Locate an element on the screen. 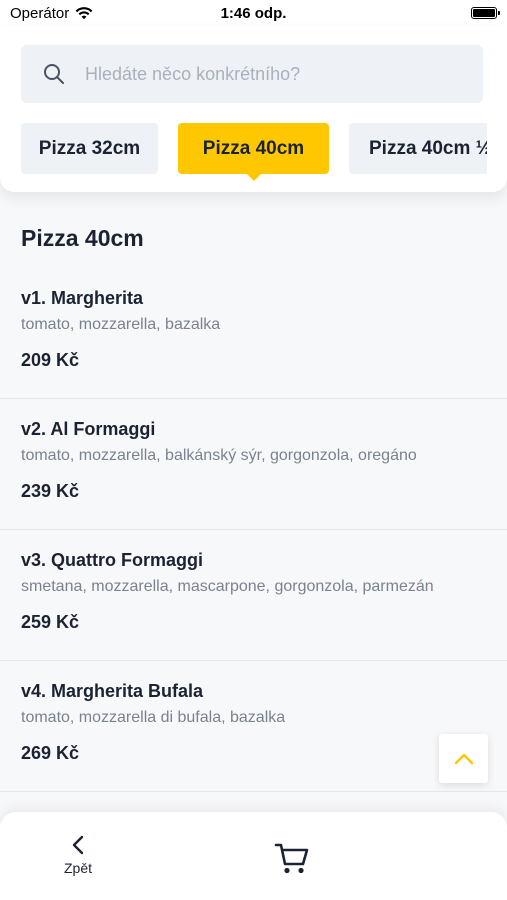 The image size is (507, 900). scroll-top-button is located at coordinates (463, 758).